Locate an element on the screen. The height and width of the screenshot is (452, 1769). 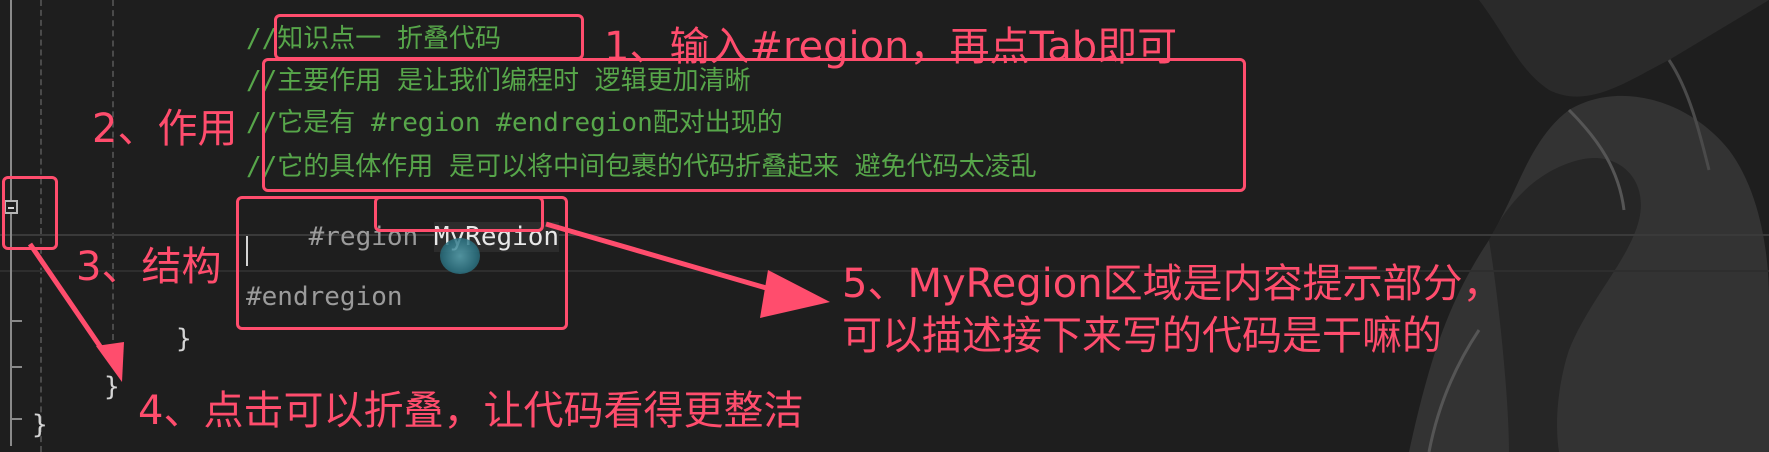
annotation-step5-line2: 可以描述接下来写的代码是干嘛的 is located at coordinates (1142, 336).